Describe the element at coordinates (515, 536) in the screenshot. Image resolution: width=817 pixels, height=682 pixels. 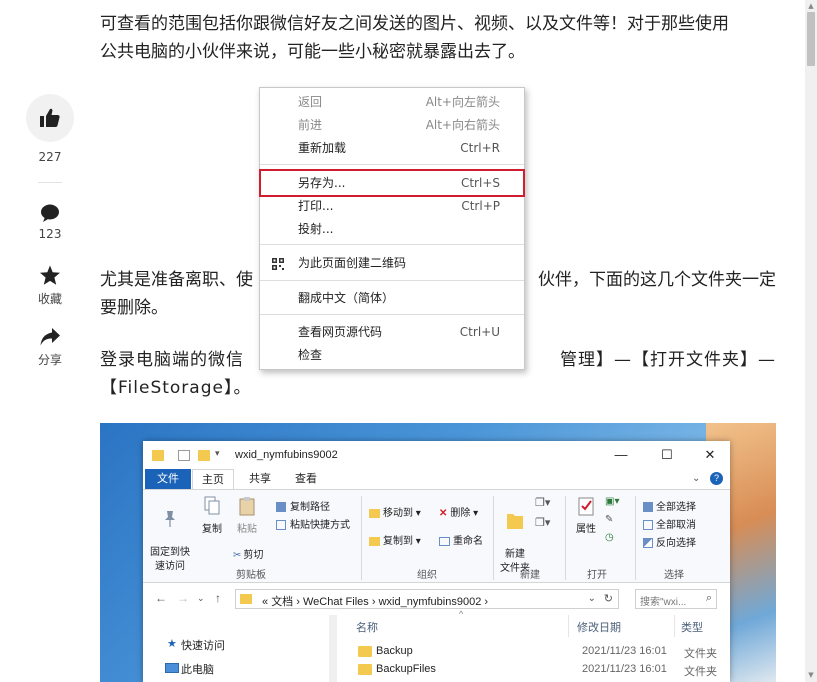
I see `new-folder-button: 新建 文件夹` at that location.